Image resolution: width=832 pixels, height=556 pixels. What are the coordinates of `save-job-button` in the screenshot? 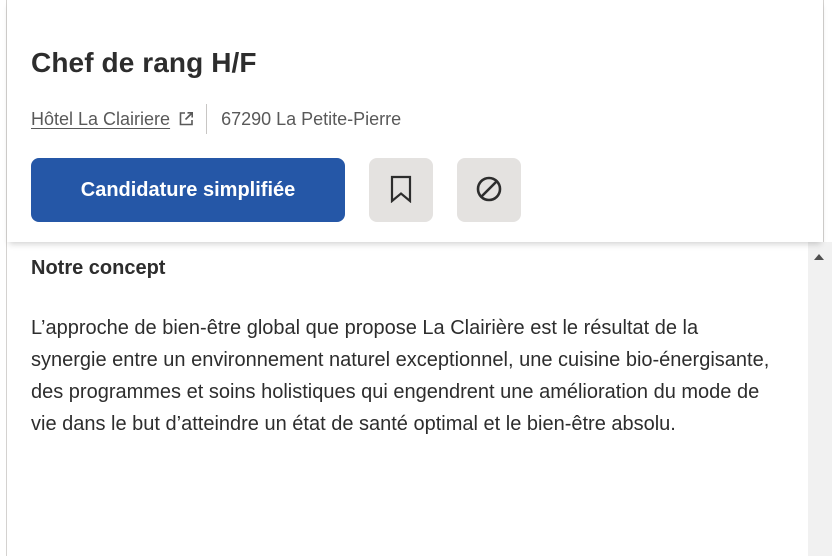 It's located at (401, 190).